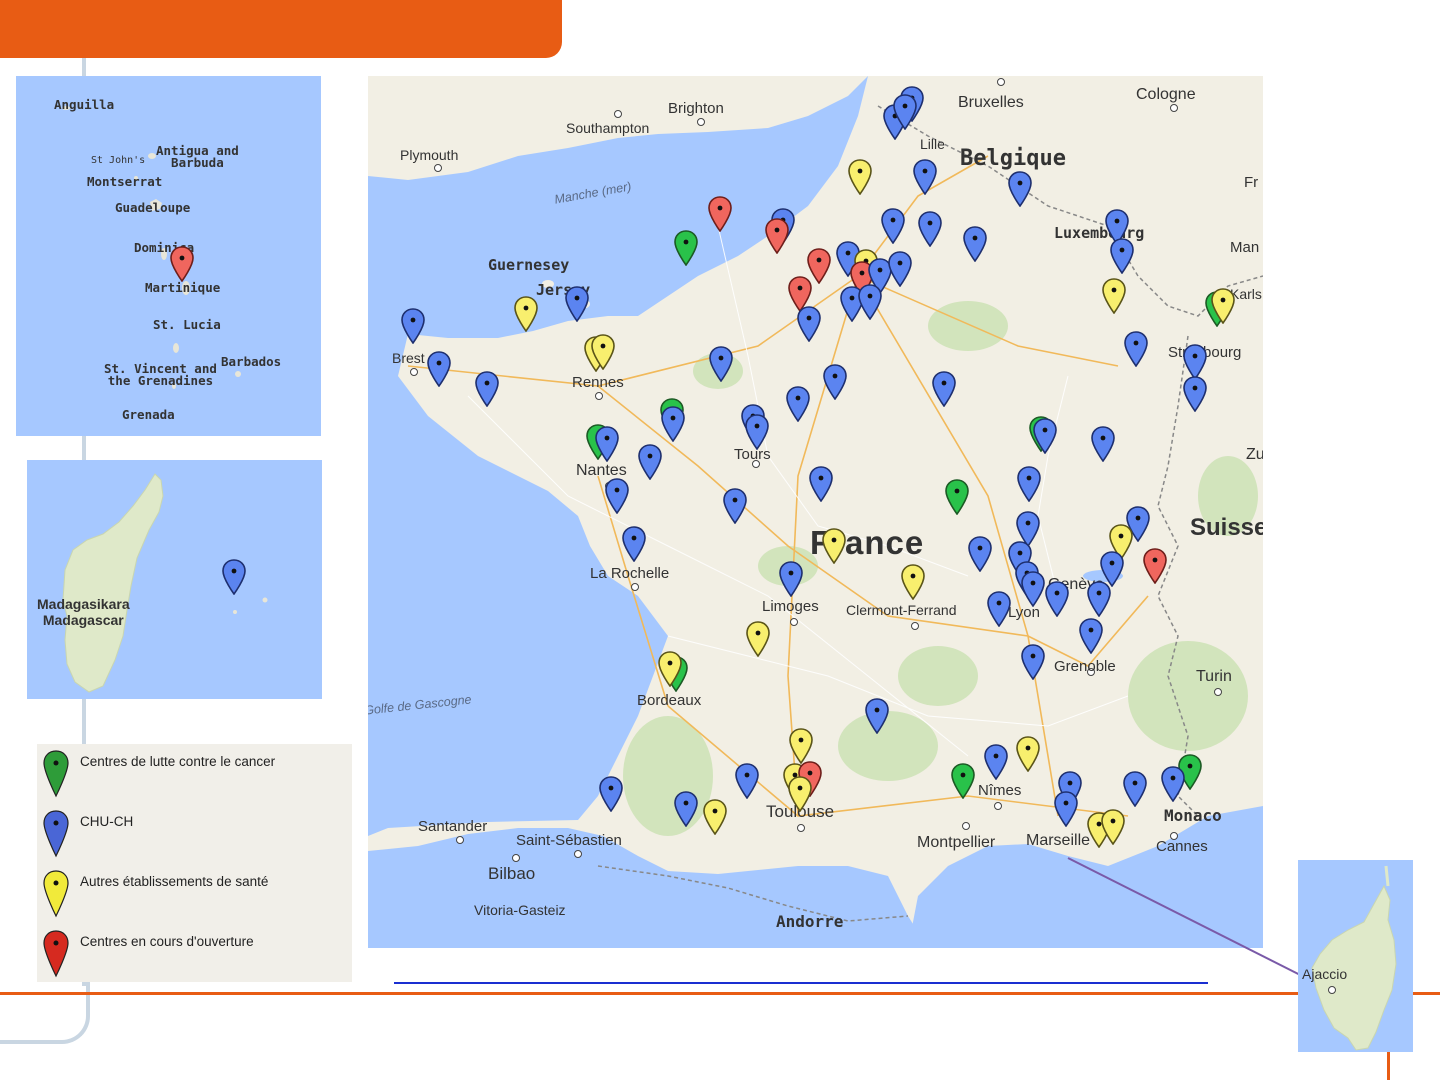  I want to click on city-dot-cologne, so click(1174, 108).